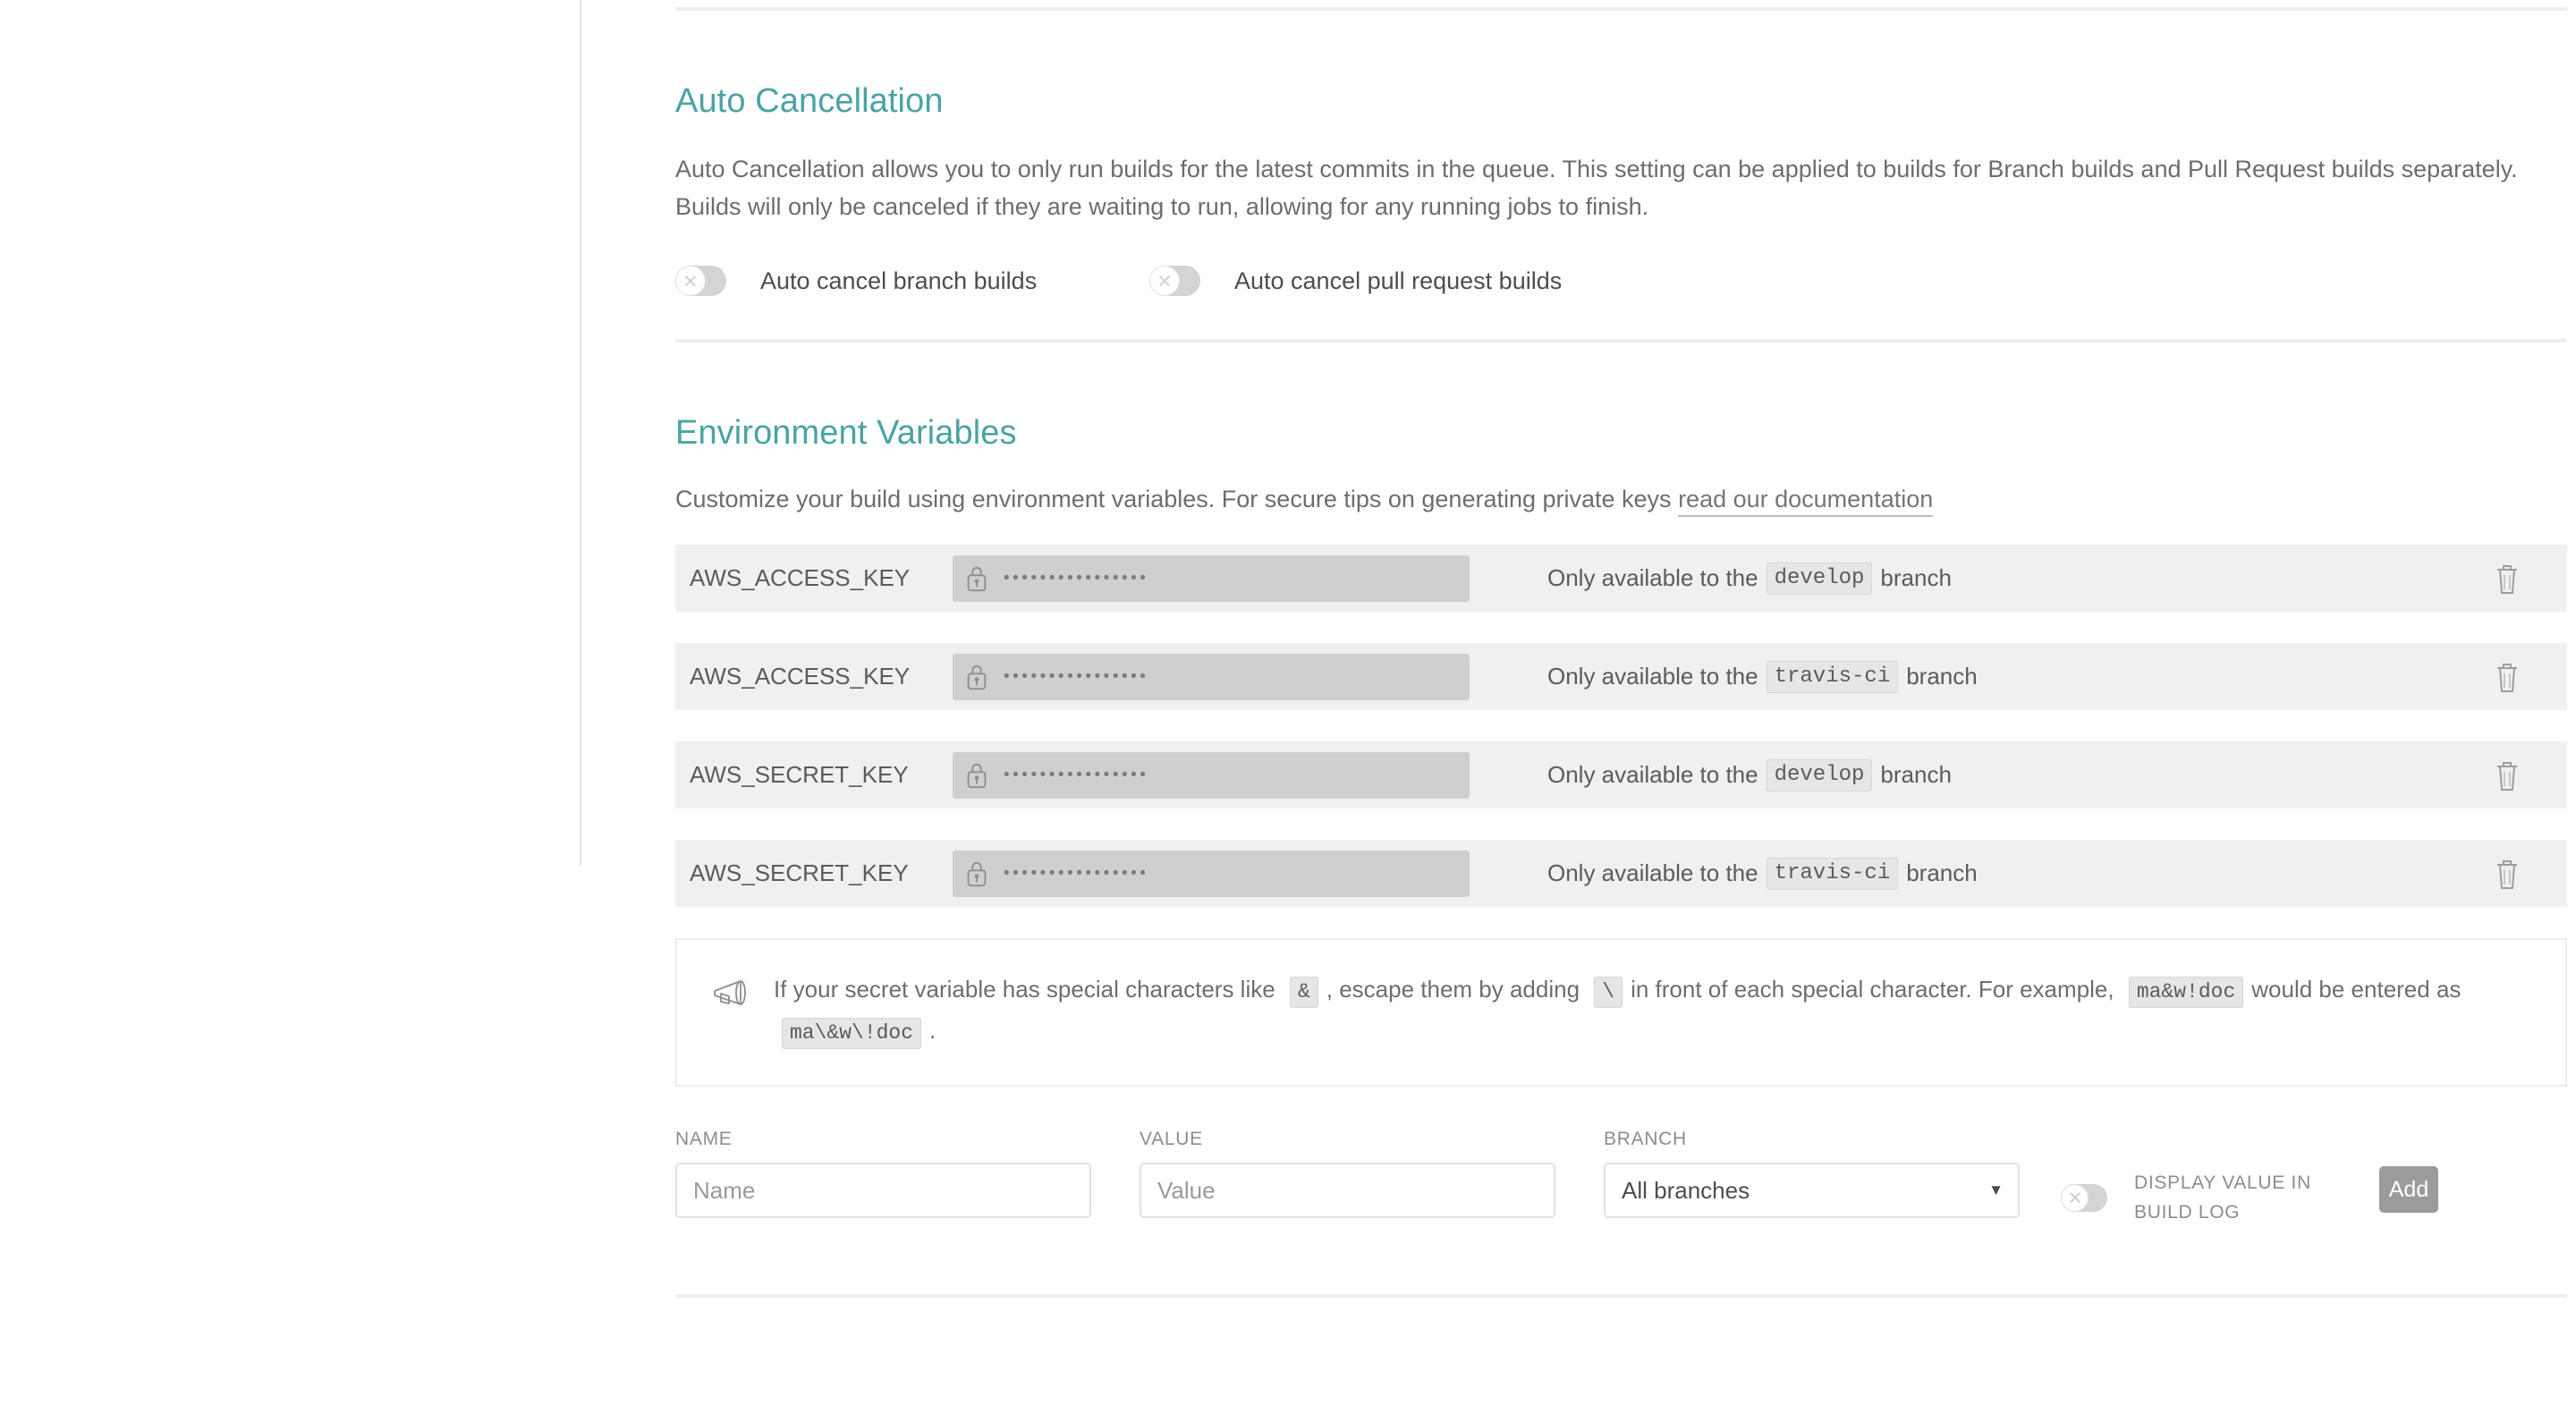  Describe the element at coordinates (2408, 1189) in the screenshot. I see `add-button: Add` at that location.